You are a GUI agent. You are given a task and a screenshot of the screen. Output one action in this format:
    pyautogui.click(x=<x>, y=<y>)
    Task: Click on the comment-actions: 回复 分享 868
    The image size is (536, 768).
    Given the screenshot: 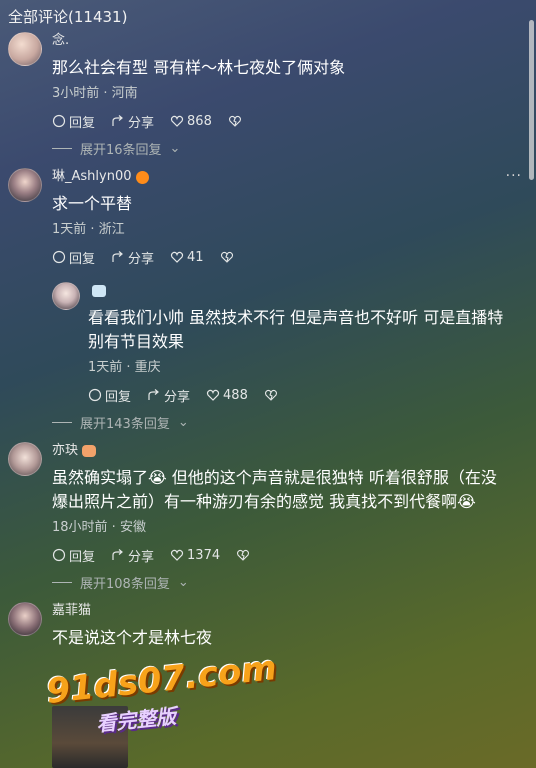 What is the action you would take?
    pyautogui.click(x=279, y=121)
    